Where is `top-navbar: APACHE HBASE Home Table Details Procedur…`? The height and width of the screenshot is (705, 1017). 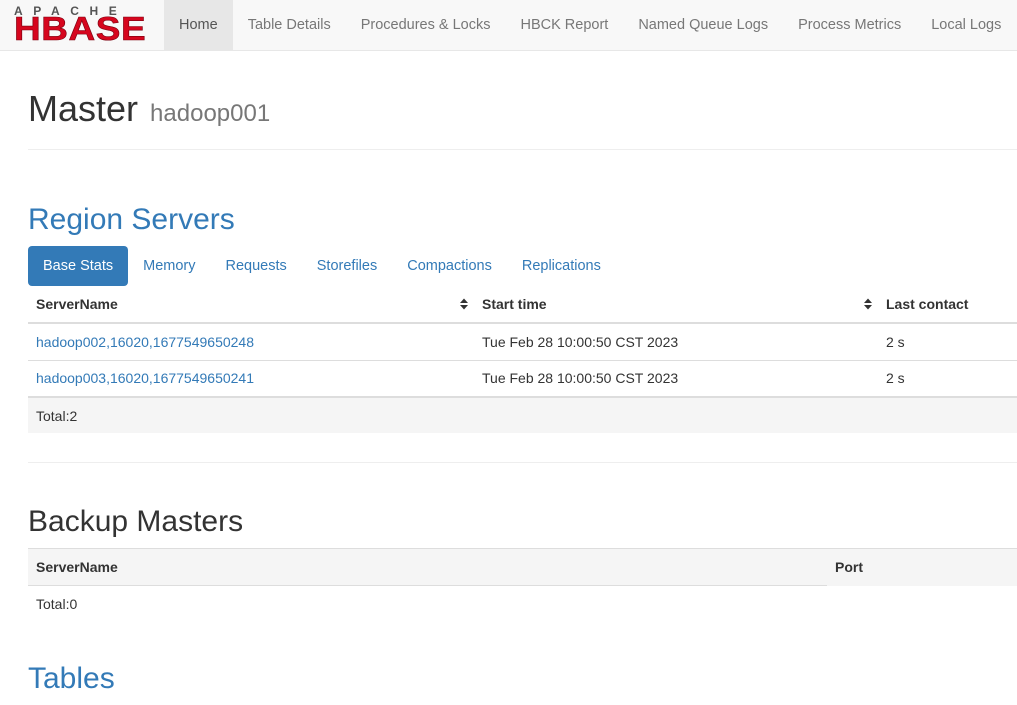
top-navbar: APACHE HBASE Home Table Details Procedur… is located at coordinates (508, 25).